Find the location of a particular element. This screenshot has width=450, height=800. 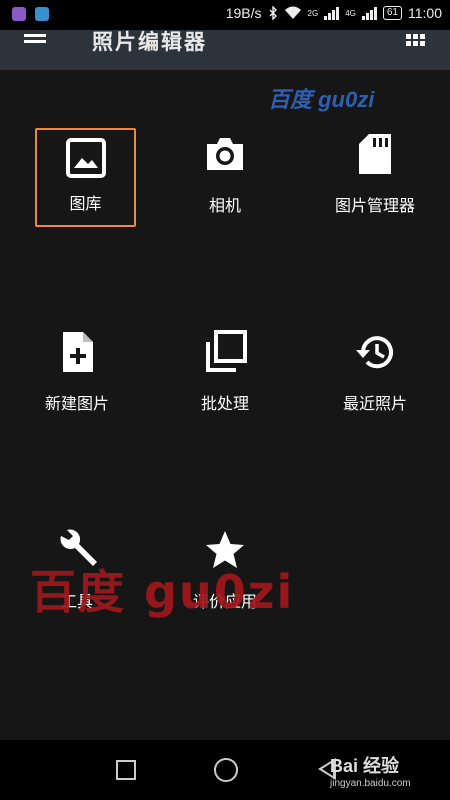

gallery-button: 图库 is located at coordinates (85, 177).